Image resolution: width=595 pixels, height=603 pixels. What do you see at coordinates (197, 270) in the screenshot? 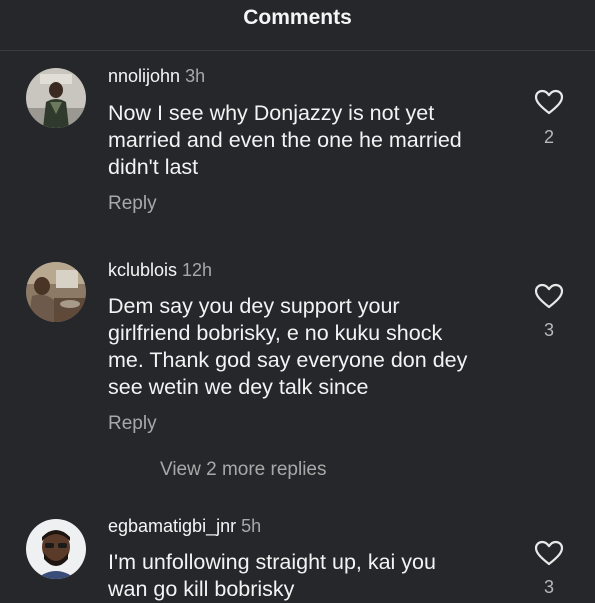
I see `timestamp: 12h` at bounding box center [197, 270].